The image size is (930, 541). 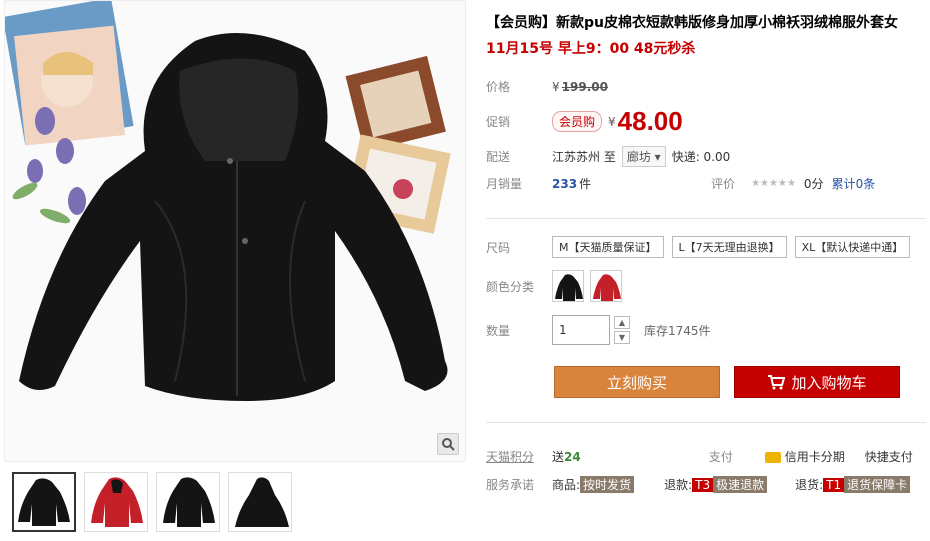 What do you see at coordinates (723, 184) in the screenshot?
I see `rating-label: 评价` at bounding box center [723, 184].